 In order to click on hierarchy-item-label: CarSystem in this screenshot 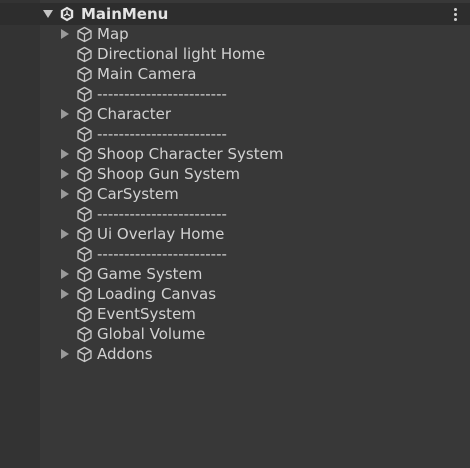, I will do `click(138, 194)`.